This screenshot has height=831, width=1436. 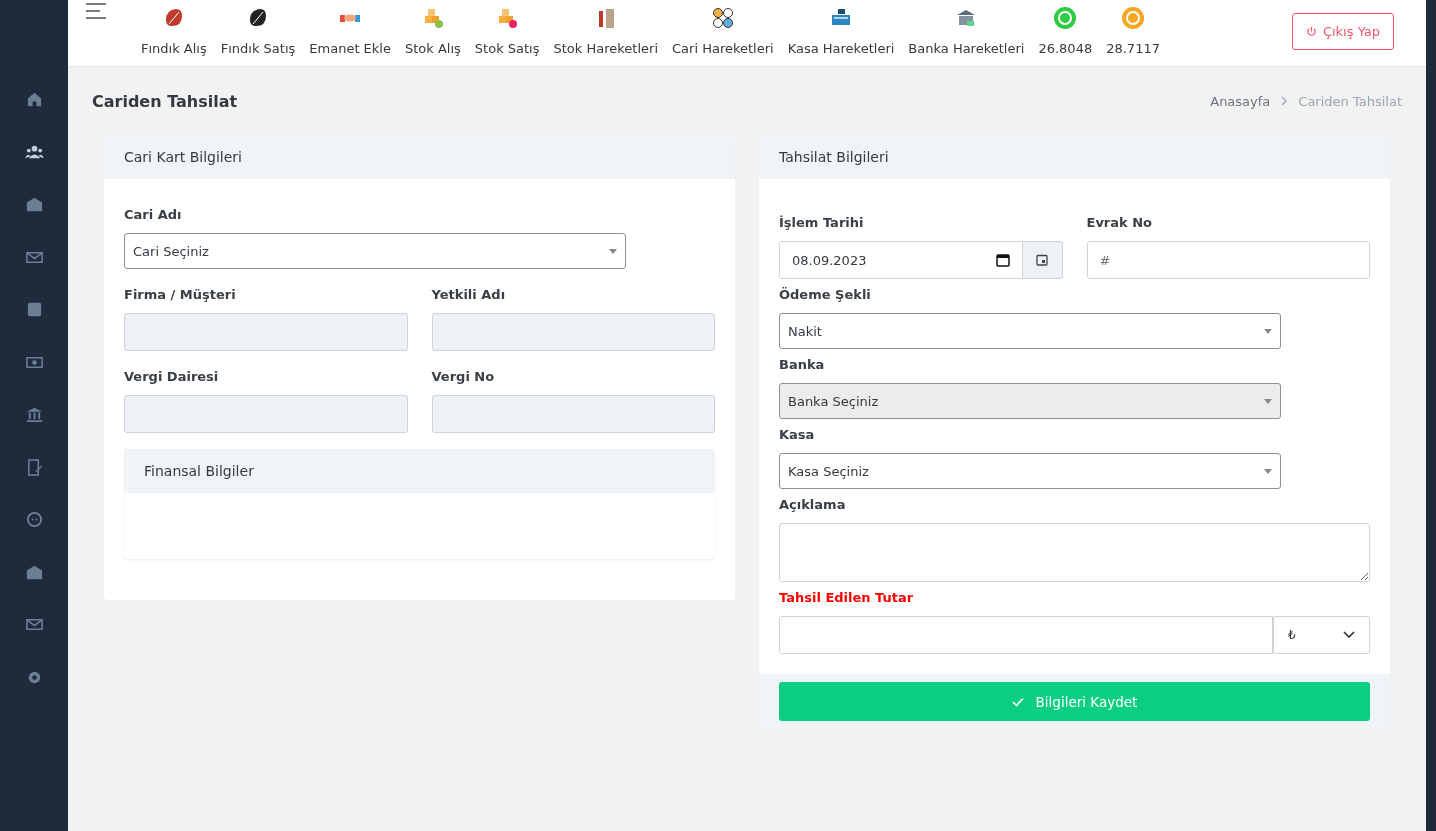 What do you see at coordinates (847, 597) in the screenshot?
I see `field-label: Tahsil Edilen Tutar` at bounding box center [847, 597].